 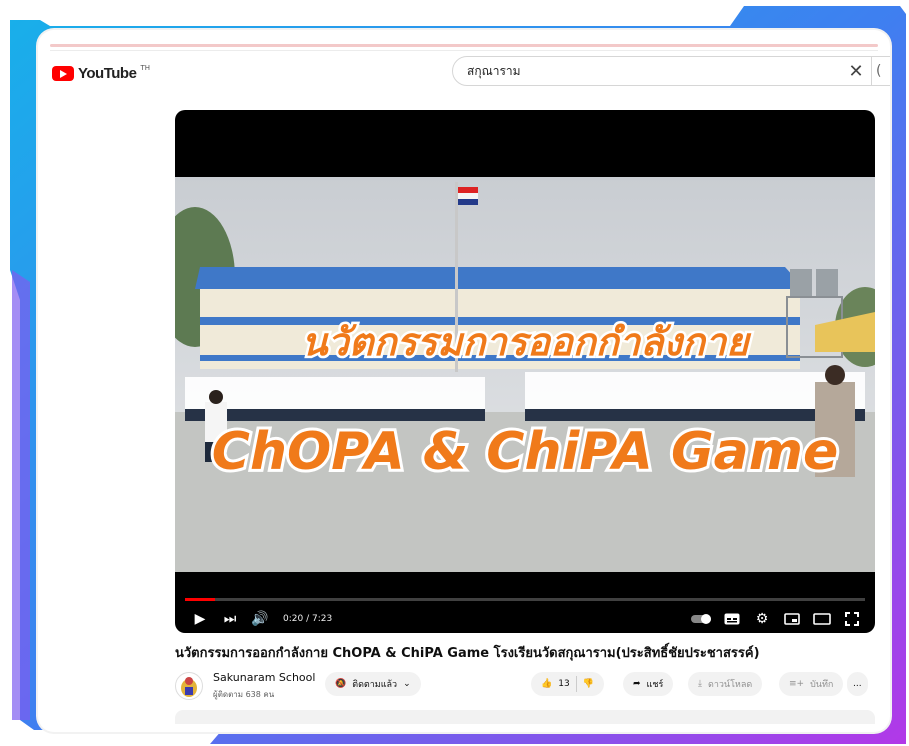 I want to click on thumbs-down-icon: 👎, so click(x=588, y=684).